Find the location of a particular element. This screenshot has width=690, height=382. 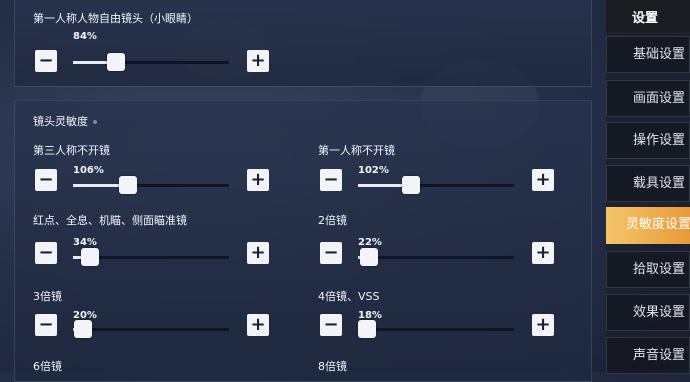

first-person-no-scope-slider is located at coordinates (436, 185).